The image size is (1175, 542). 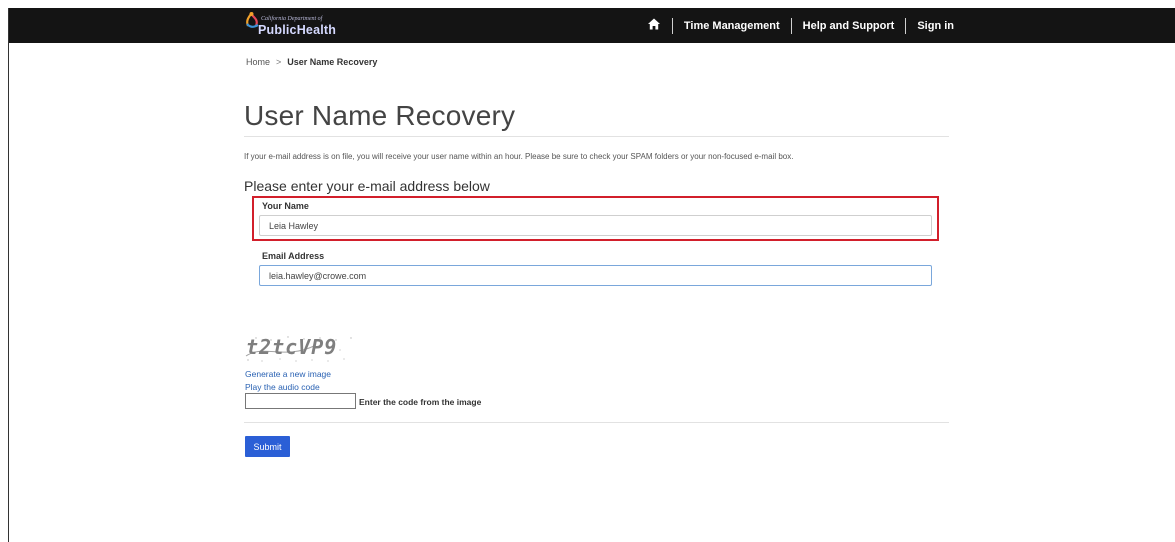 I want to click on breadcrumb-home: Home, so click(x=258, y=62).